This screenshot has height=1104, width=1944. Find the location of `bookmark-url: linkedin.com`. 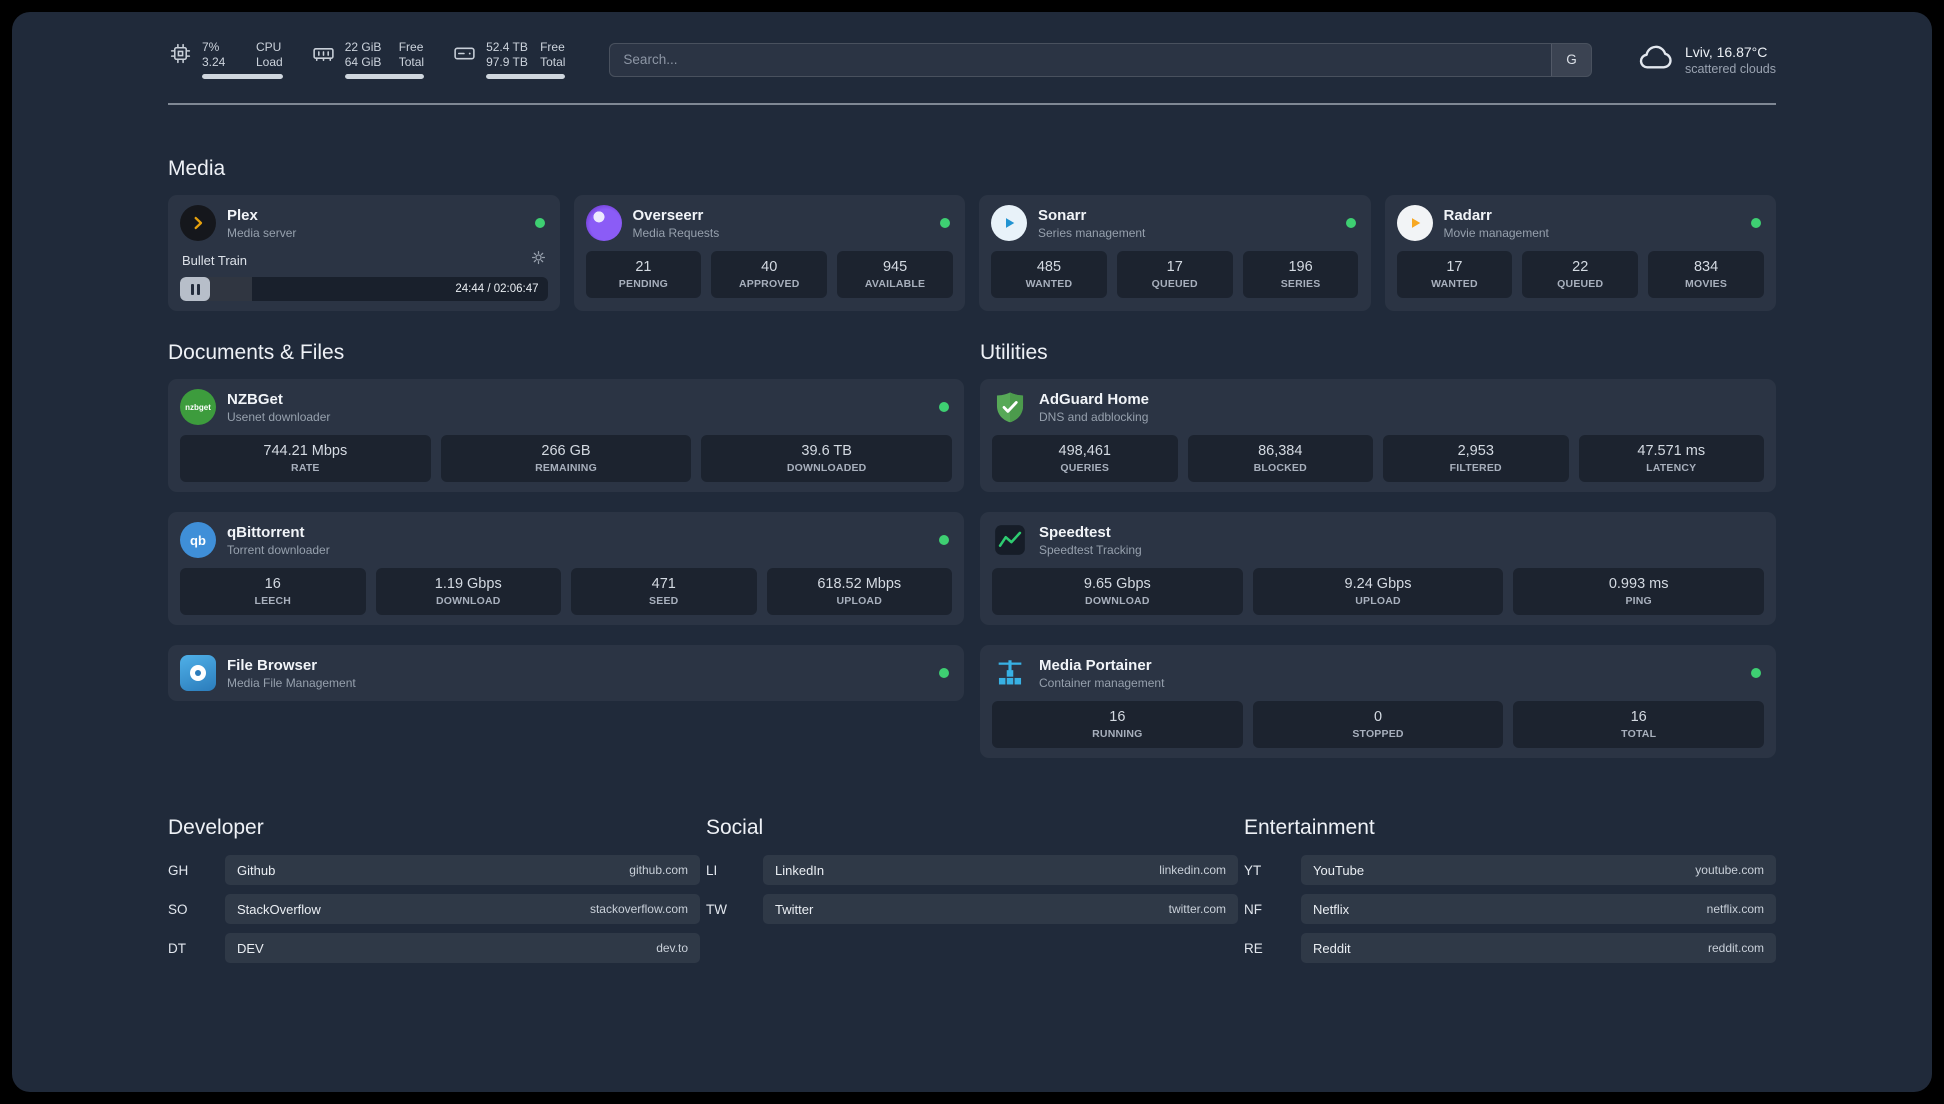

bookmark-url: linkedin.com is located at coordinates (1192, 870).